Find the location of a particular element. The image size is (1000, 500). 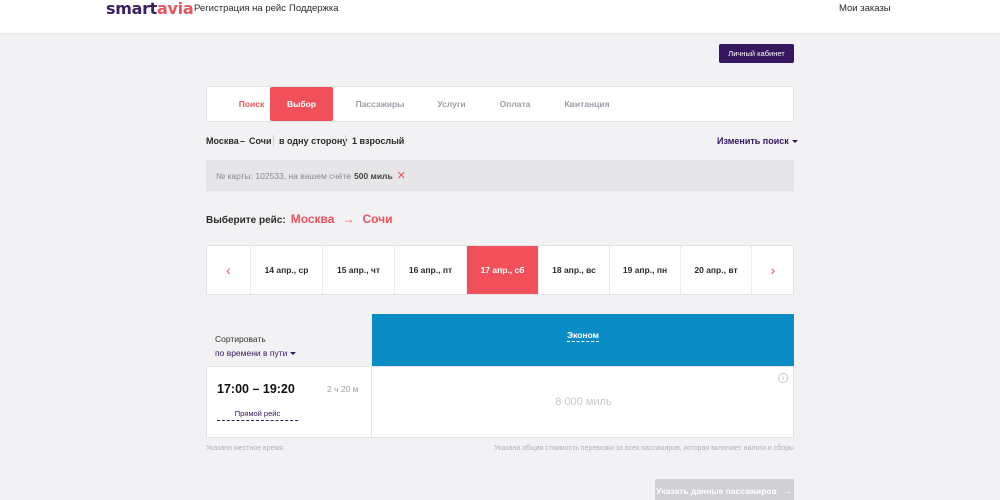

flight-time: 17:00 – 19:20 is located at coordinates (256, 389).